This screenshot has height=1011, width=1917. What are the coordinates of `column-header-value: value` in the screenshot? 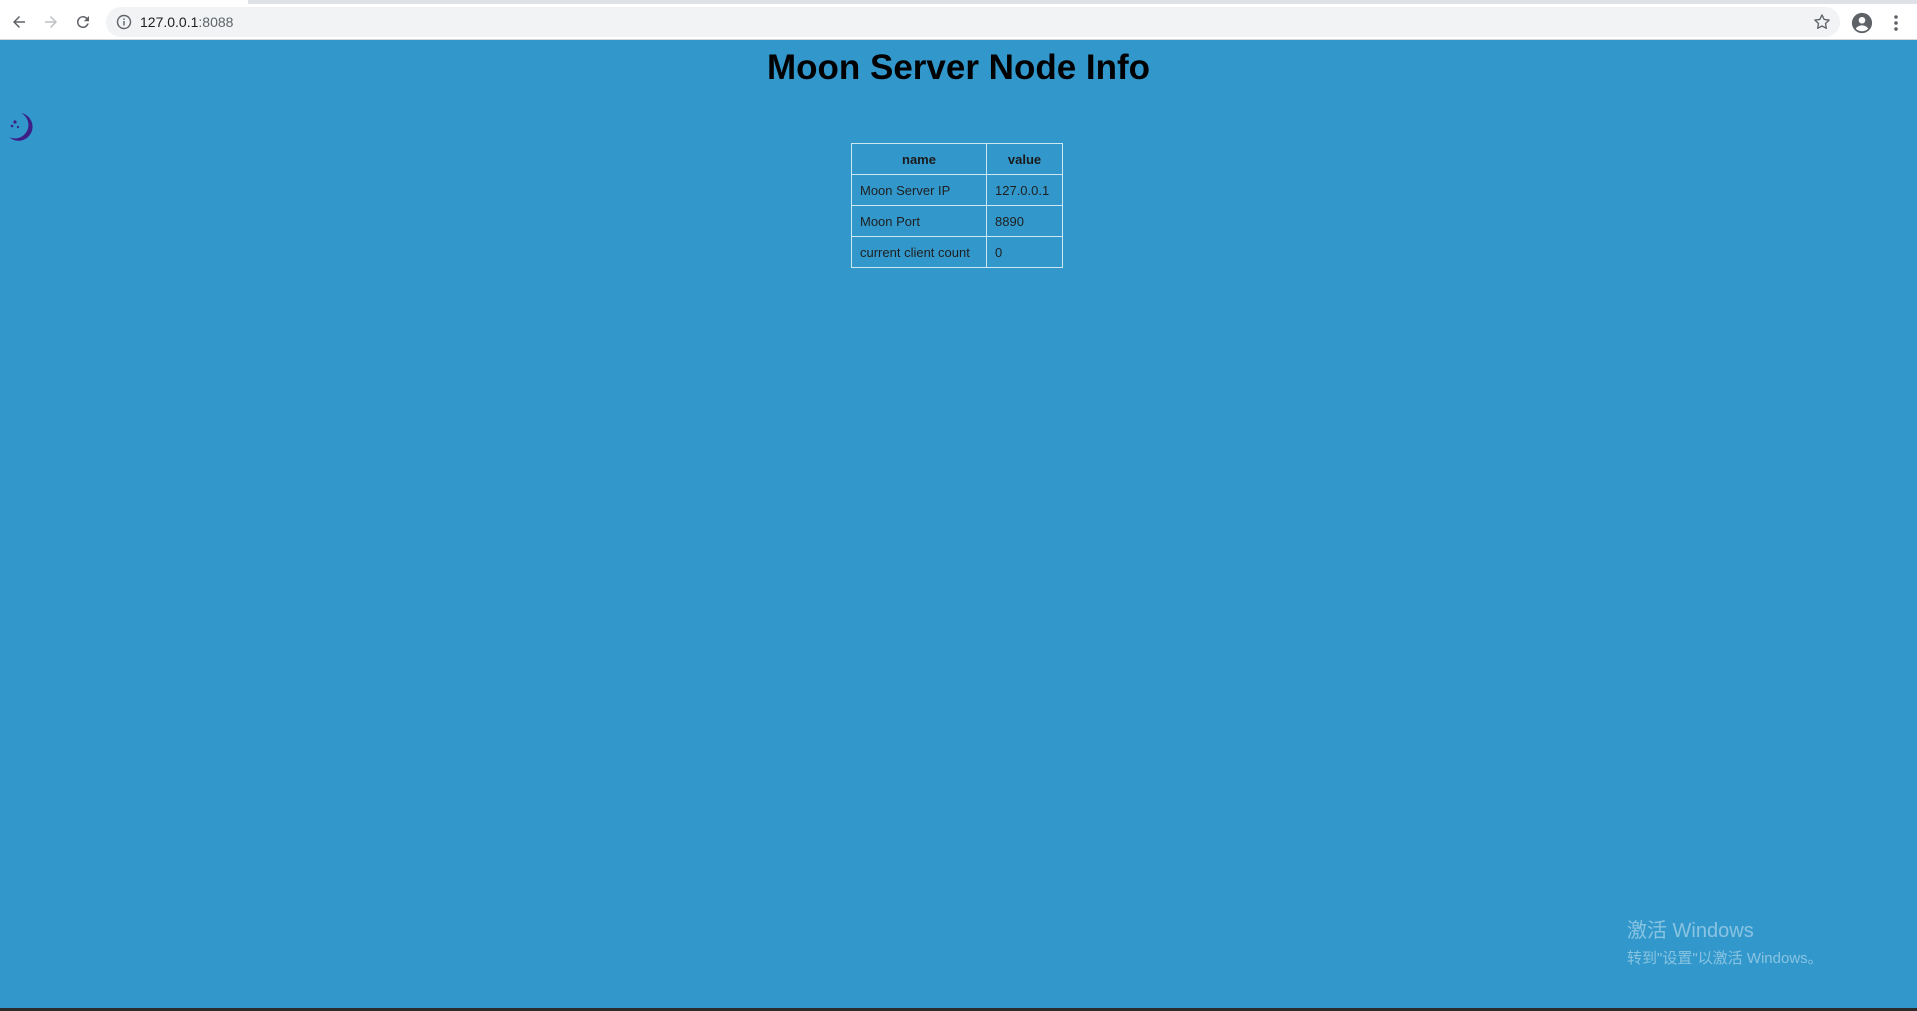 It's located at (1024, 159).